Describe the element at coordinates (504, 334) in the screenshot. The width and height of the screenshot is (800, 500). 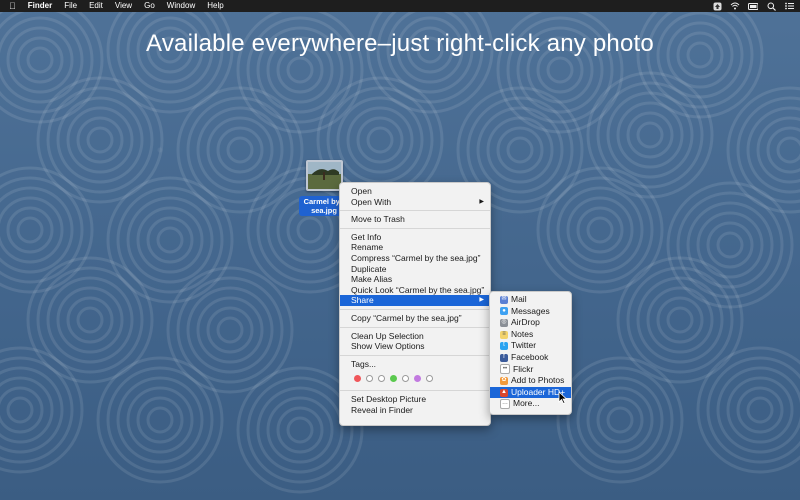
I see `notes-icon: ≡` at that location.